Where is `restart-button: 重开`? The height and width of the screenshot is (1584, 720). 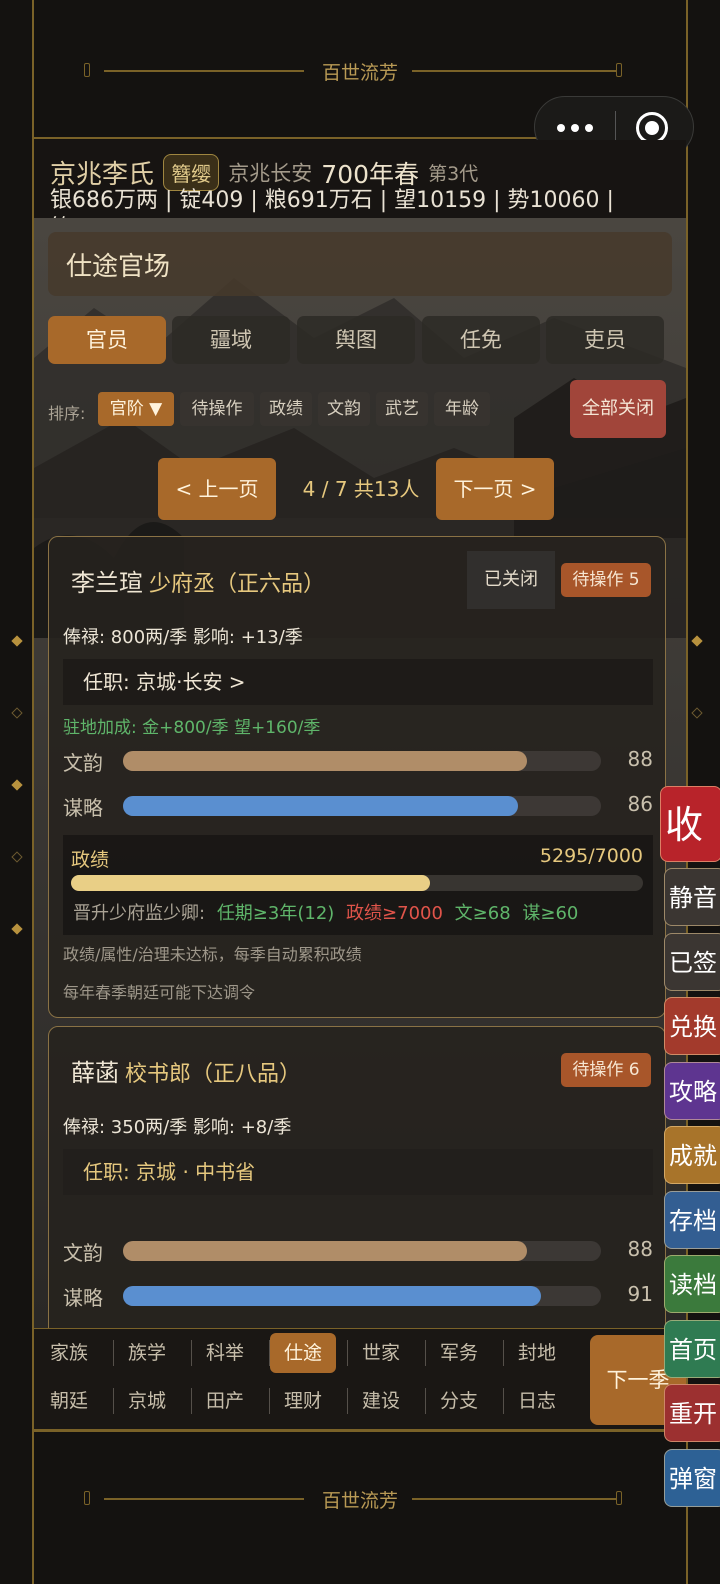
restart-button: 重开 is located at coordinates (692, 1413).